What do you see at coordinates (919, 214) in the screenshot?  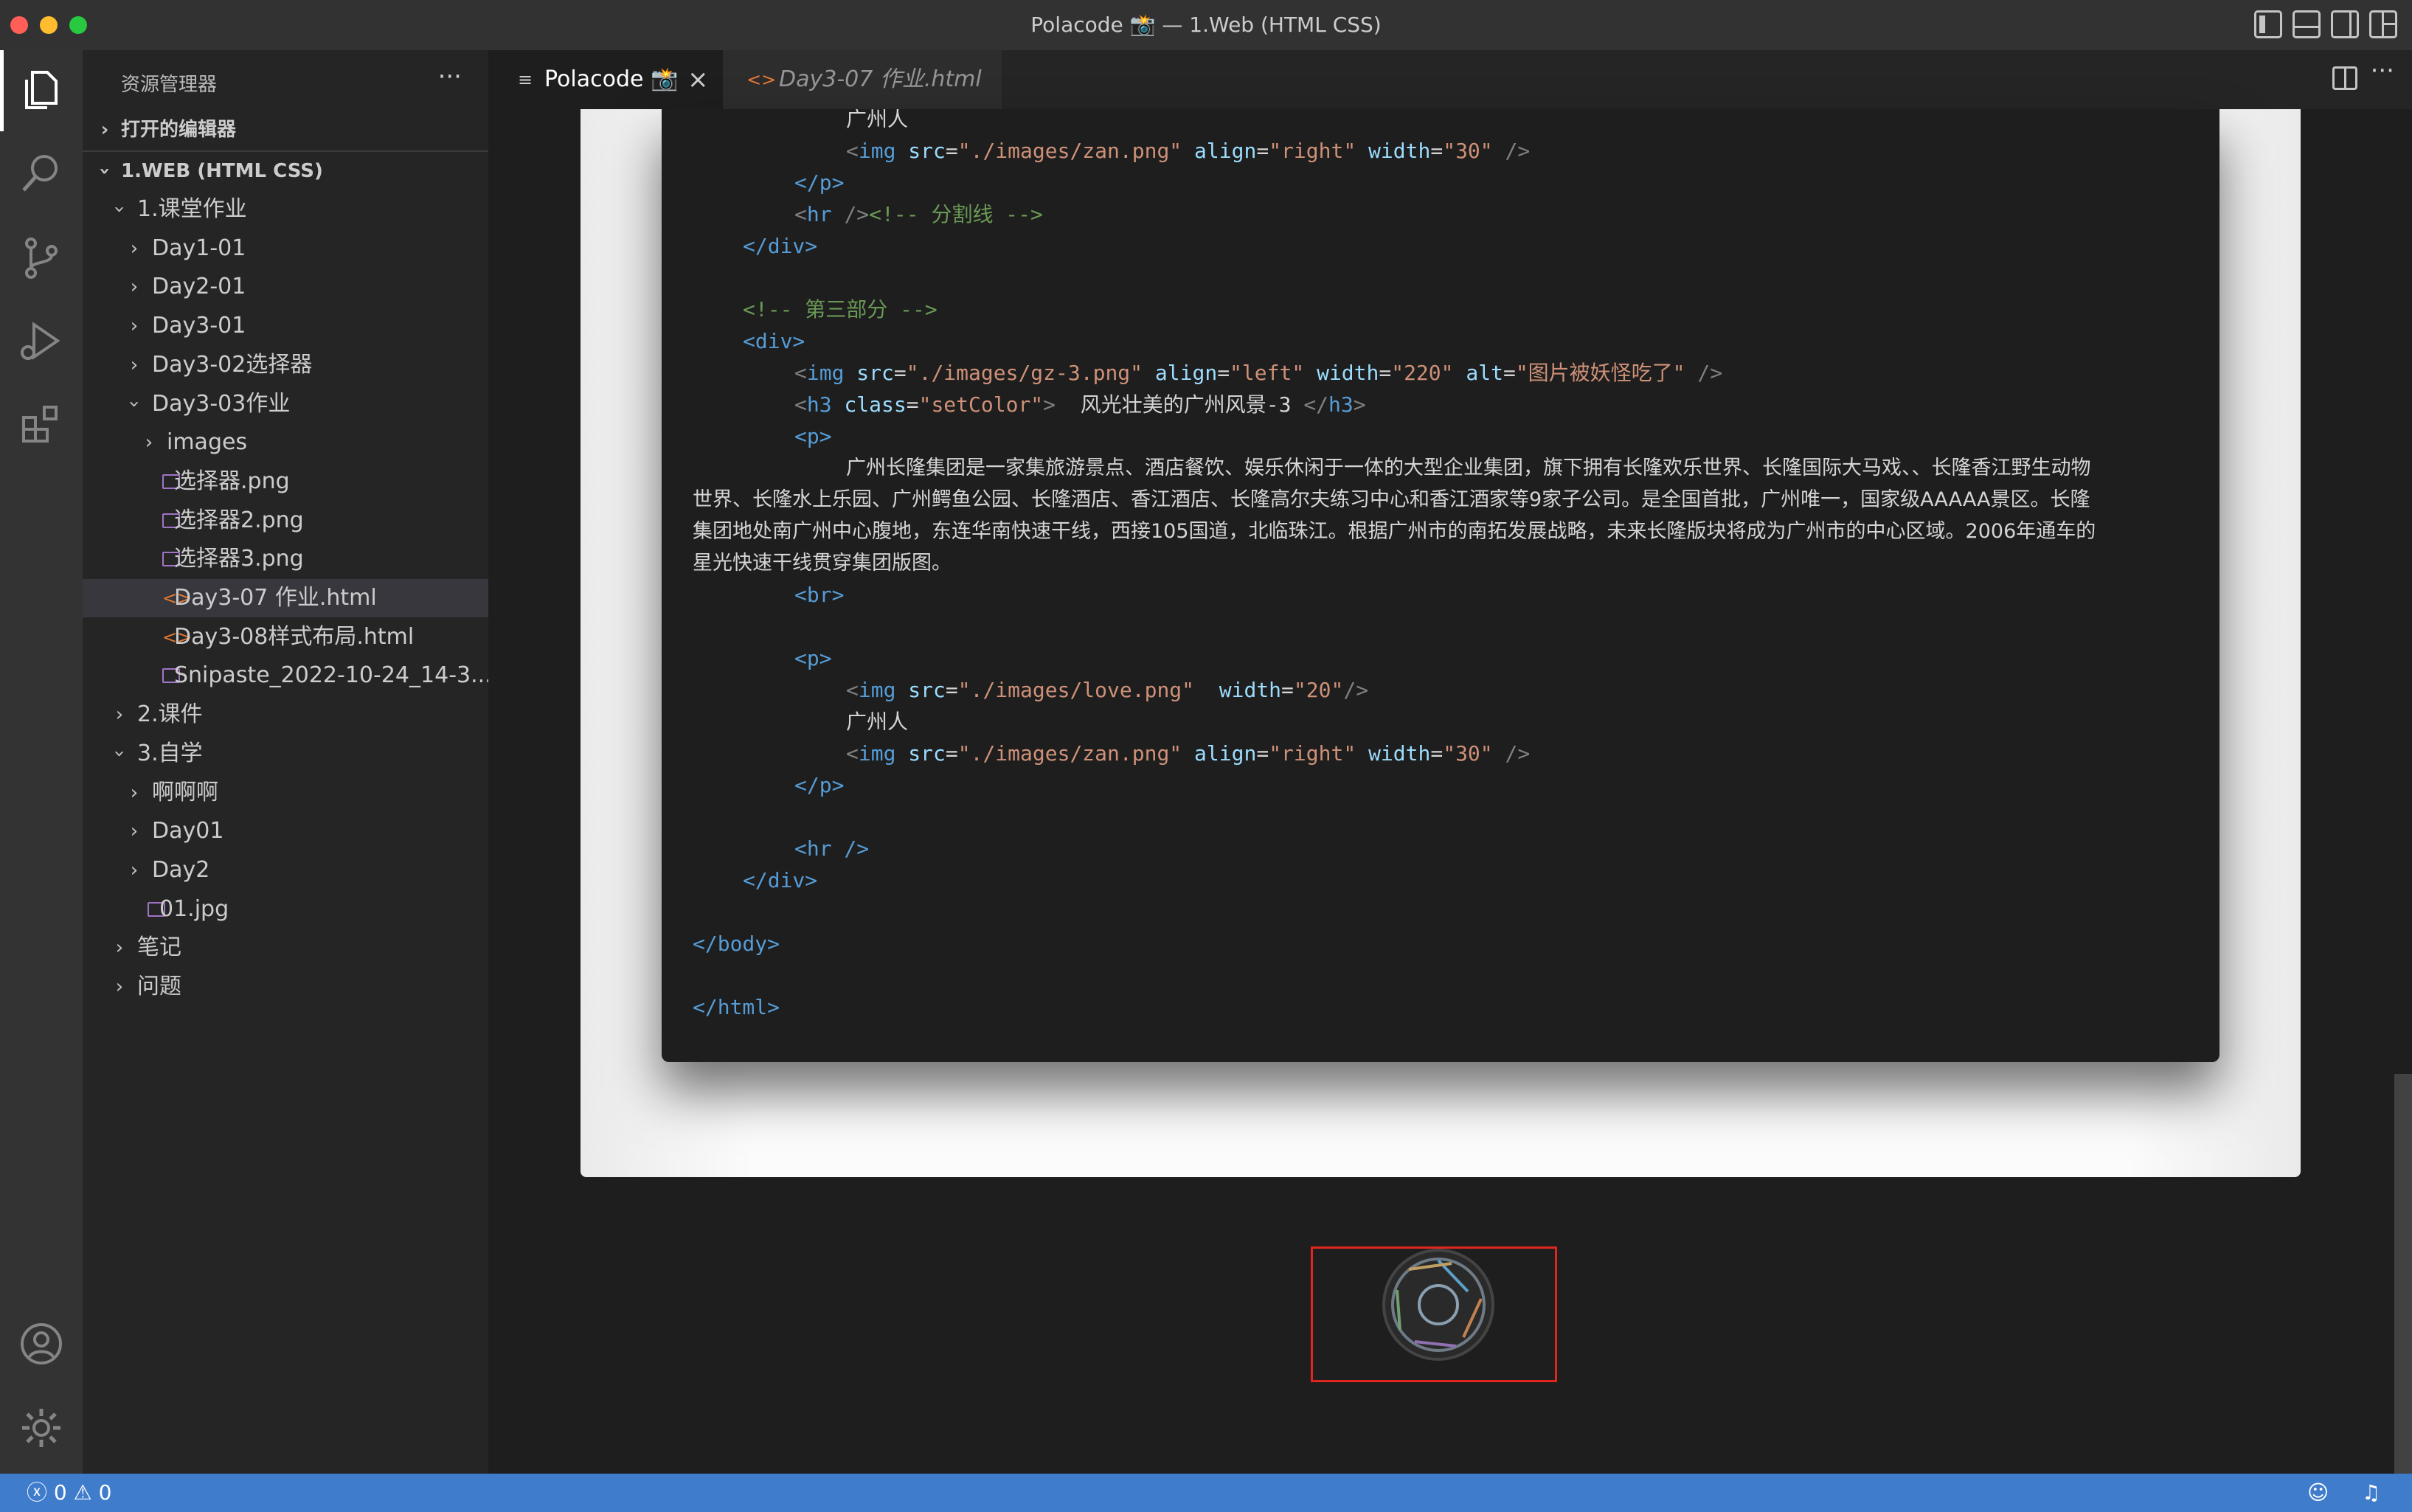 I see `code-line: <hr /><!-- 分割线 -->` at bounding box center [919, 214].